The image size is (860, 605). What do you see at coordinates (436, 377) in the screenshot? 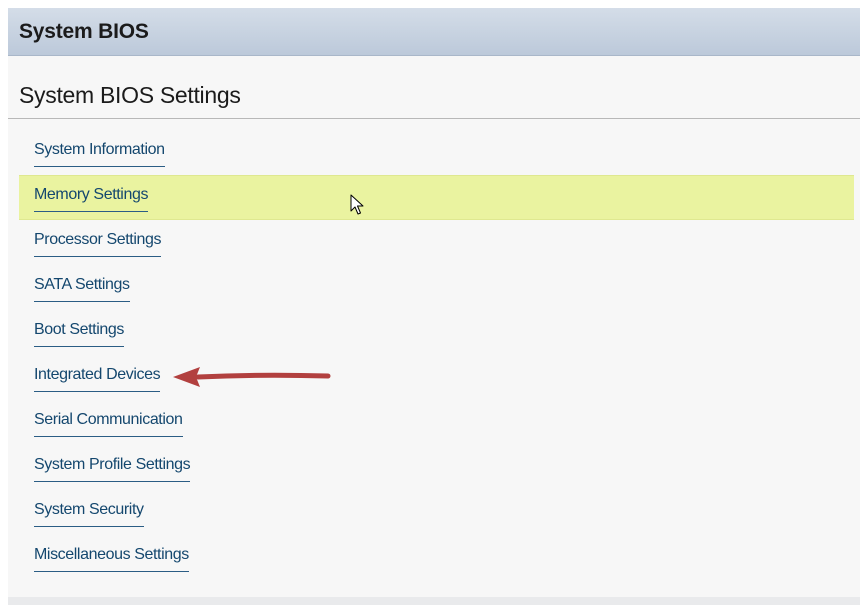
I see `menu-item-integrated-devices: Integrated Devices` at bounding box center [436, 377].